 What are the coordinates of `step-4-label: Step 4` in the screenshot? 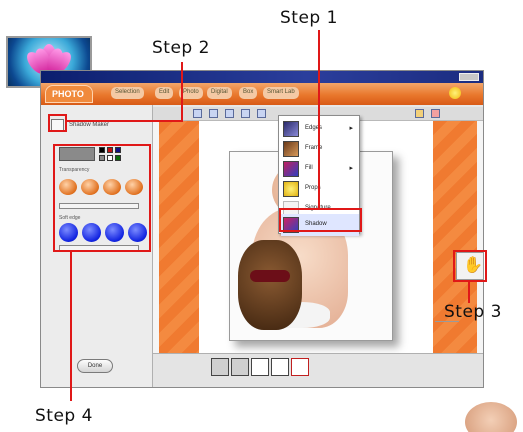 It's located at (64, 416).